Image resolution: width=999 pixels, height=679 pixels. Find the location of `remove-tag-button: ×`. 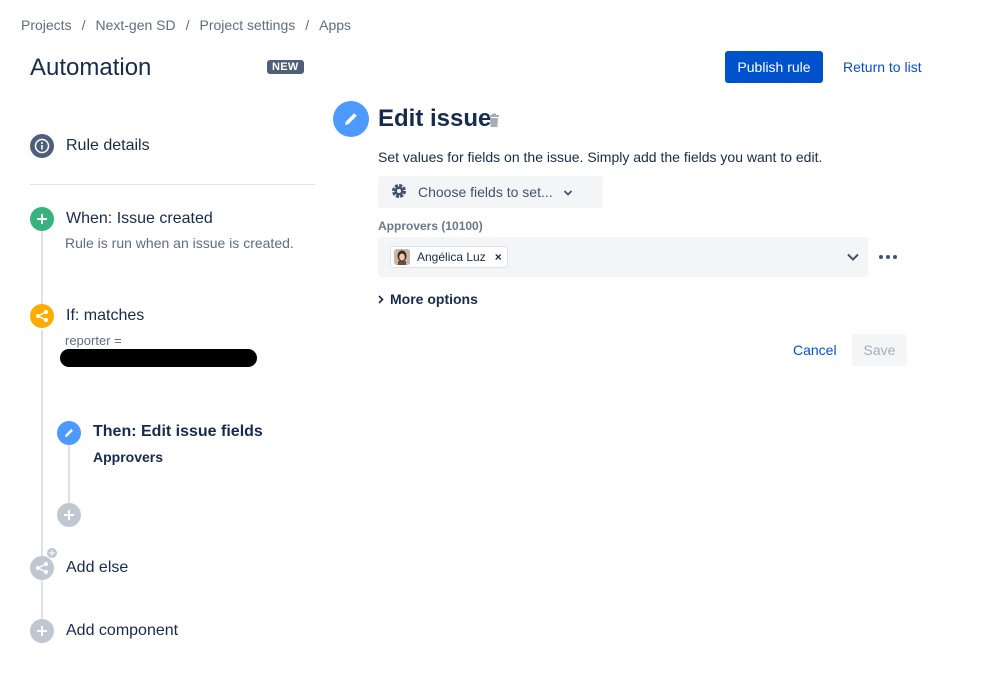

remove-tag-button: × is located at coordinates (498, 257).